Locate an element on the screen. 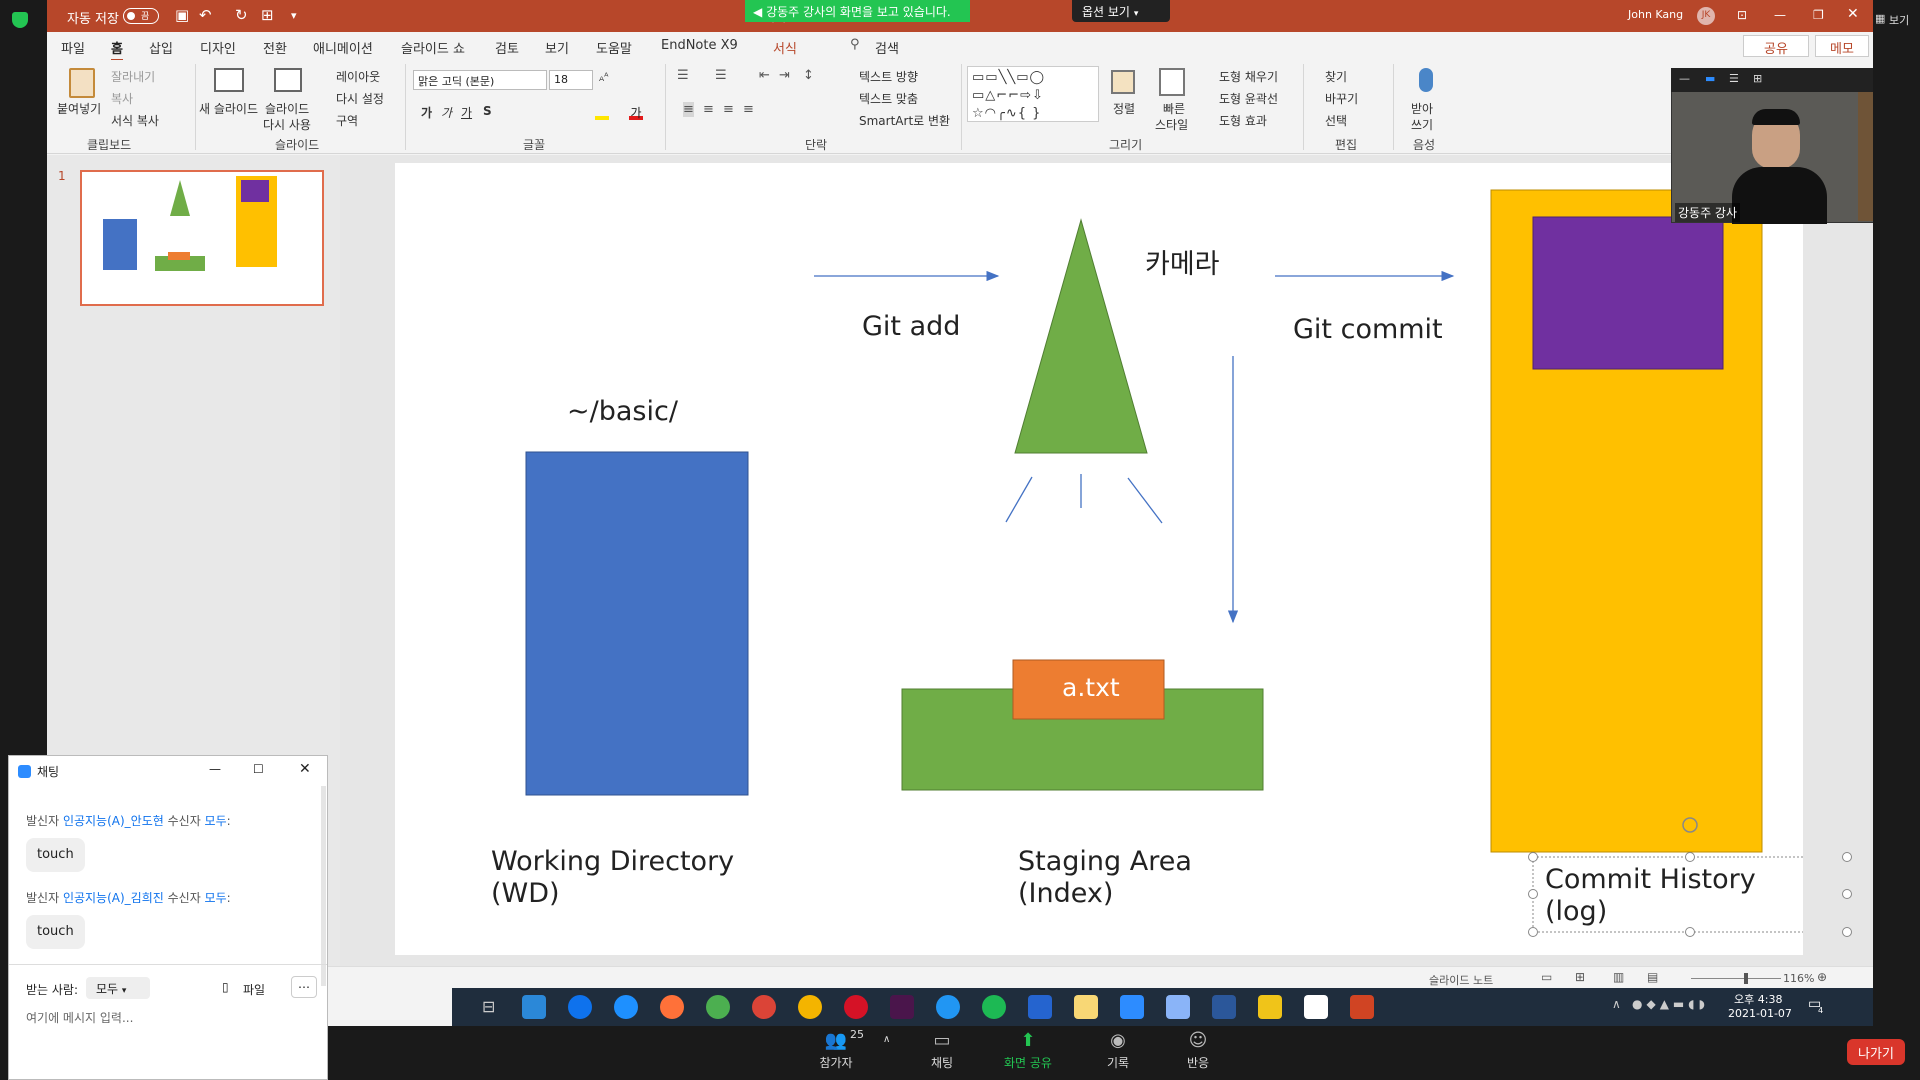 The height and width of the screenshot is (1080, 1920). minimize-icon: — is located at coordinates (1780, 15).